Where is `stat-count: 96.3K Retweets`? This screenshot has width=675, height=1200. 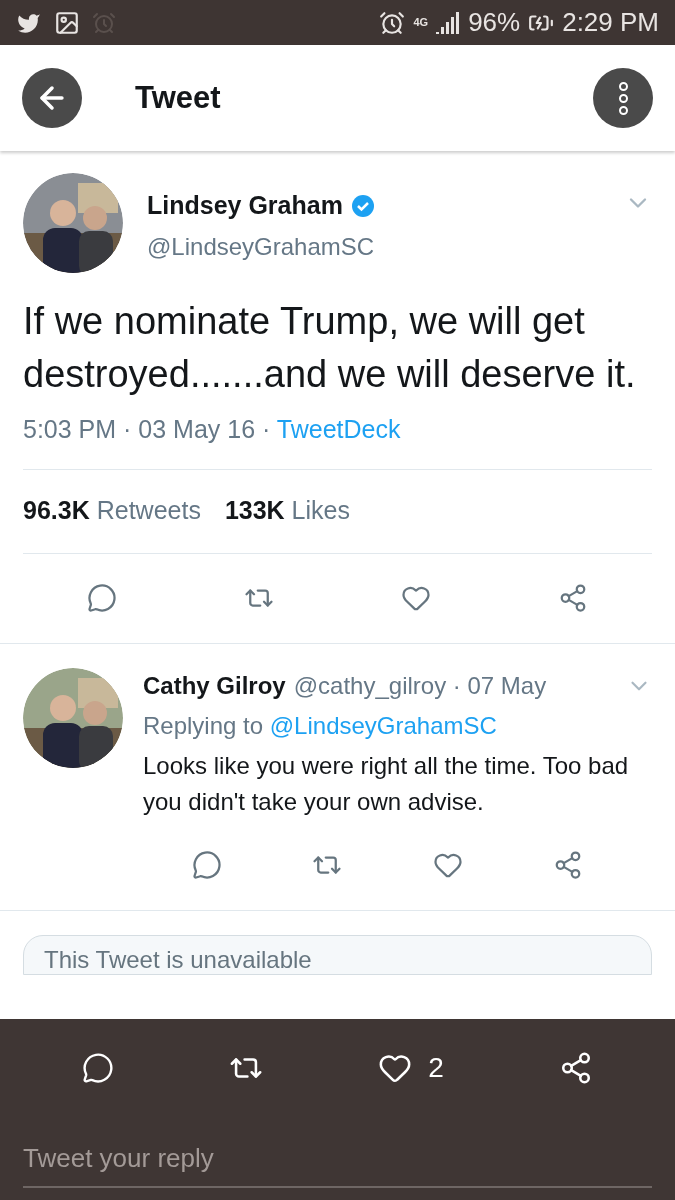
stat-count: 96.3K Retweets is located at coordinates (112, 511).